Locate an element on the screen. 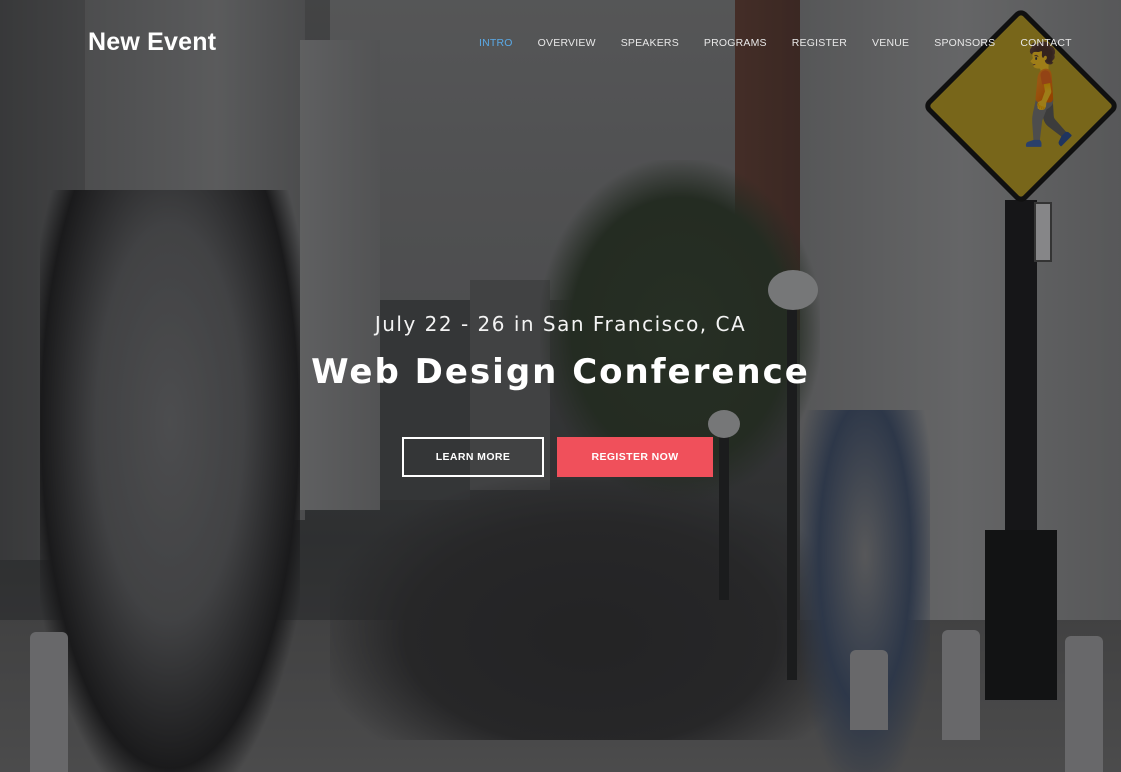 The image size is (1121, 772). nav-item-overview: OVERVIEW is located at coordinates (567, 43).